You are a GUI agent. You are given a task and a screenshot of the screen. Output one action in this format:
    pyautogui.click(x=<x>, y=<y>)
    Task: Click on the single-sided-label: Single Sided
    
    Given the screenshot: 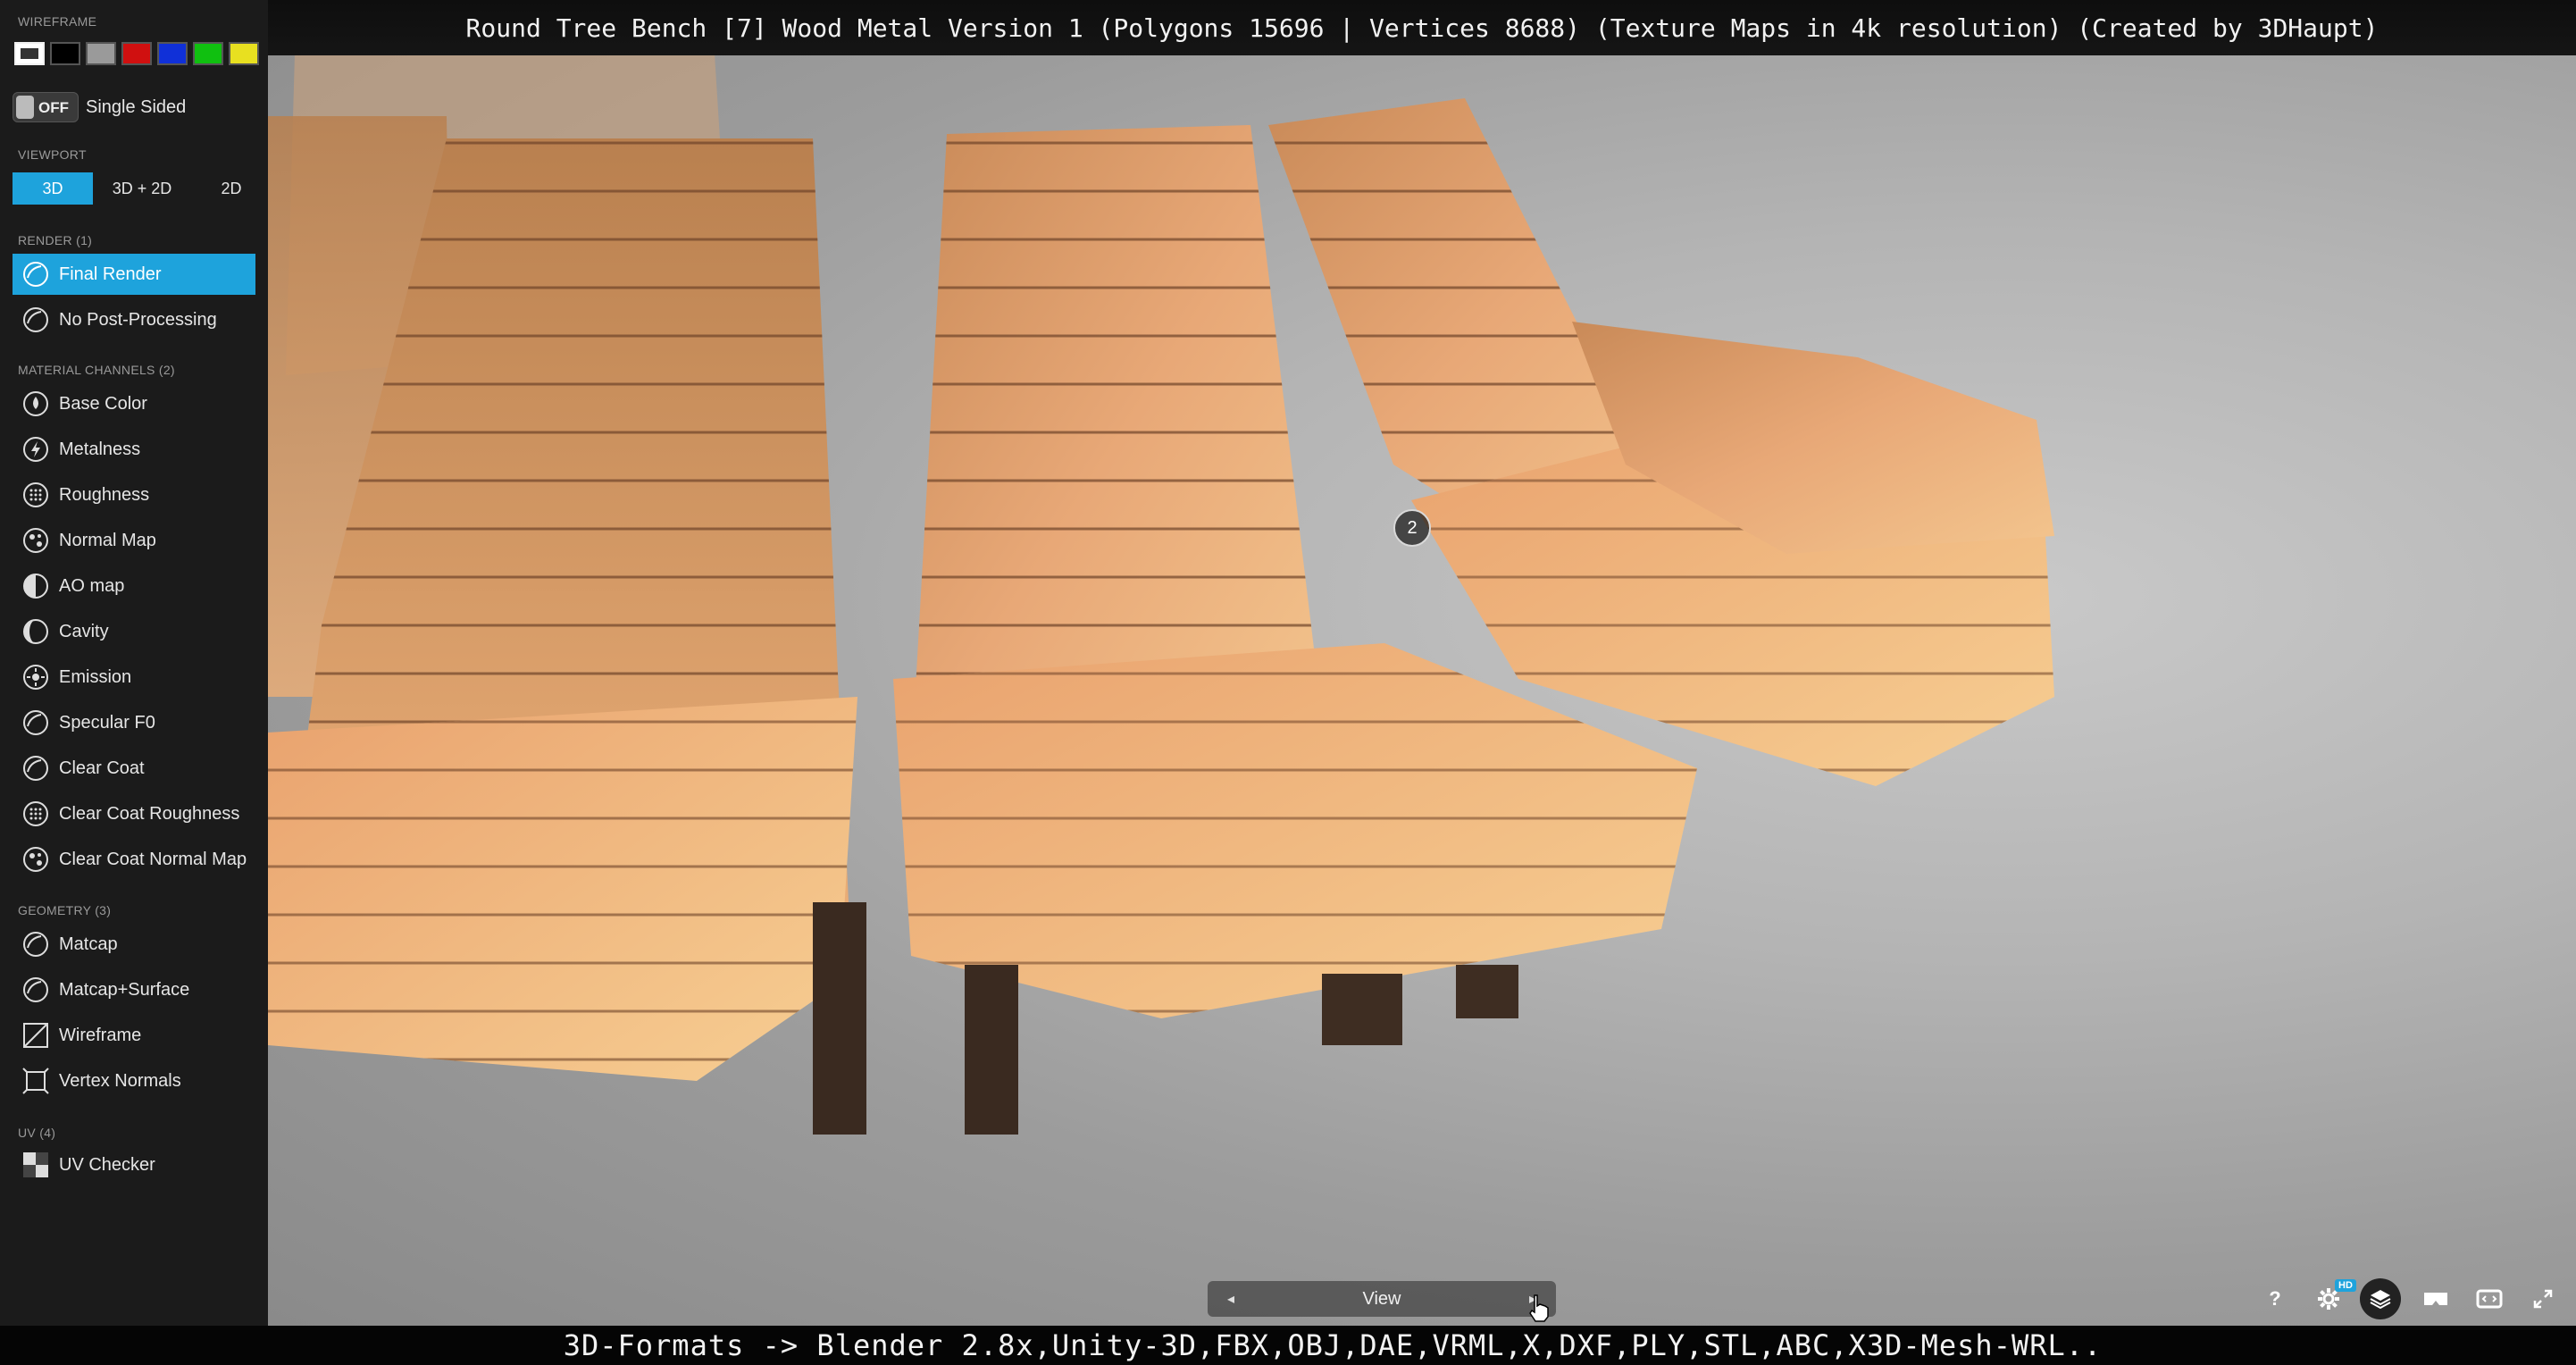 What is the action you would take?
    pyautogui.click(x=137, y=107)
    